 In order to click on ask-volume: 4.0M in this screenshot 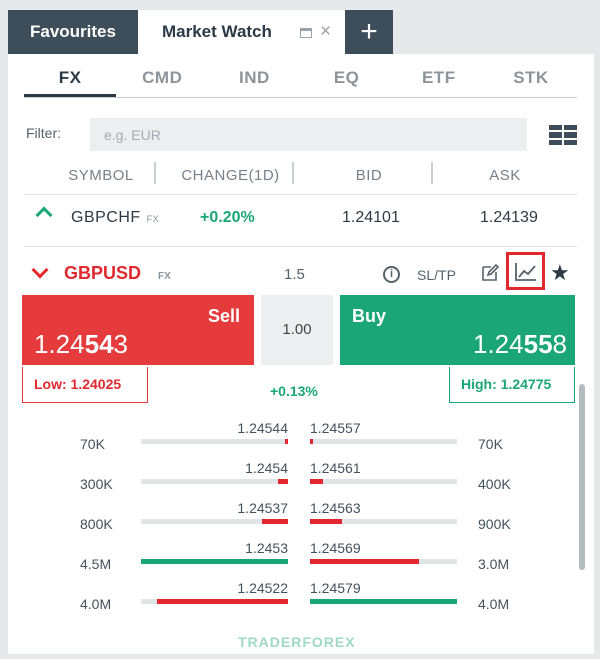, I will do `click(494, 604)`.